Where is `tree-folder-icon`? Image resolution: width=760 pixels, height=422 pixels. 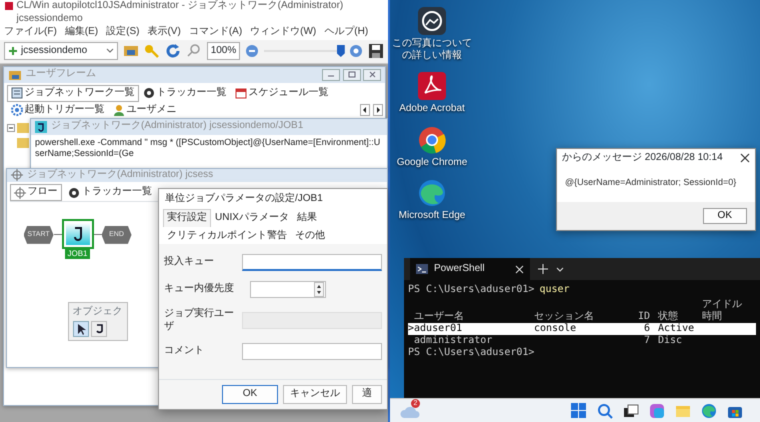 tree-folder-icon is located at coordinates (17, 127).